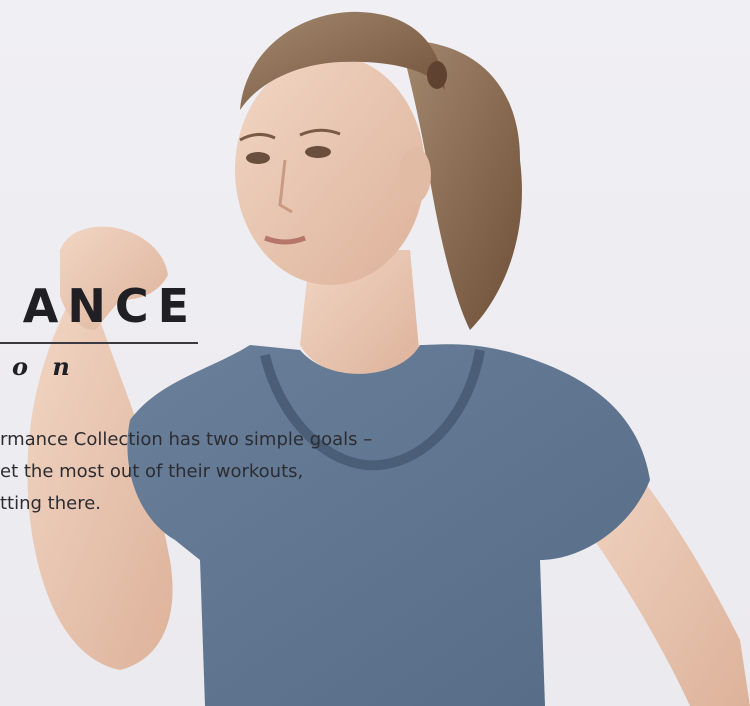 Image resolution: width=750 pixels, height=706 pixels. I want to click on hero-description-line: et the most out of their workouts,, so click(152, 471).